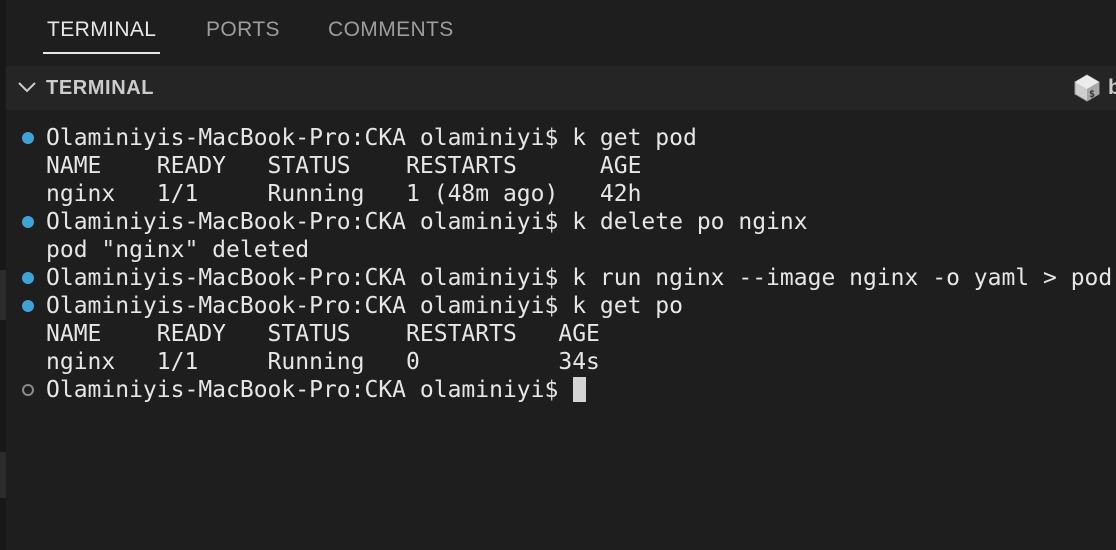 Image resolution: width=1116 pixels, height=550 pixels. I want to click on terminal-prompt-line: Olaminiyis-MacBook-Pro:CKA olaminiyi$, so click(316, 390).